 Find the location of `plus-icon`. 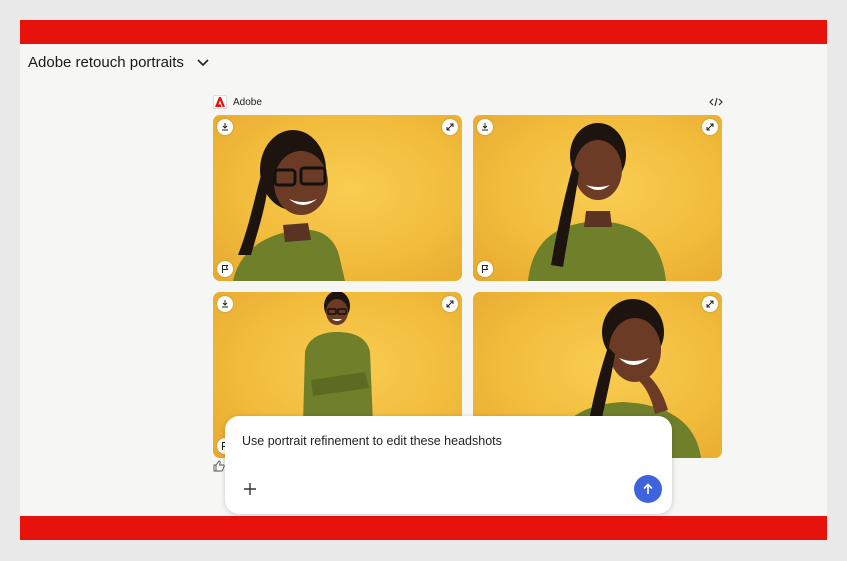

plus-icon is located at coordinates (250, 489).